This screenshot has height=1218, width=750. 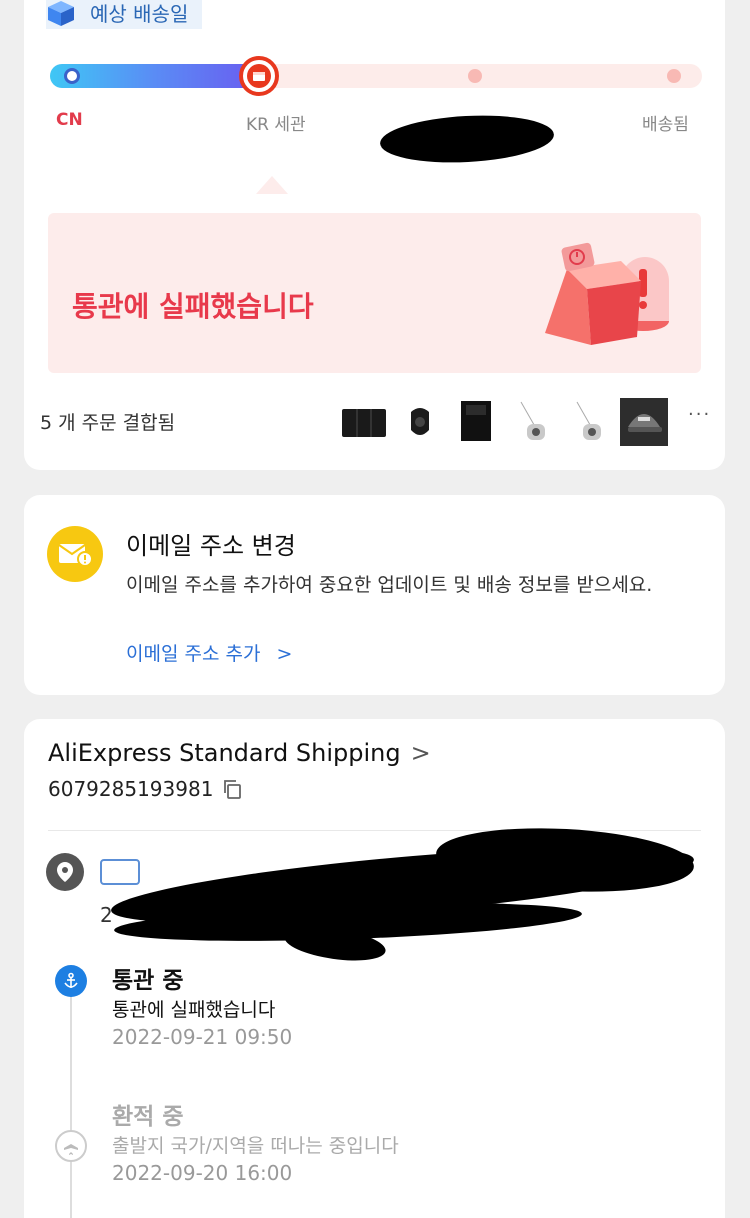 I want to click on location-pin-icon, so click(x=65, y=872).